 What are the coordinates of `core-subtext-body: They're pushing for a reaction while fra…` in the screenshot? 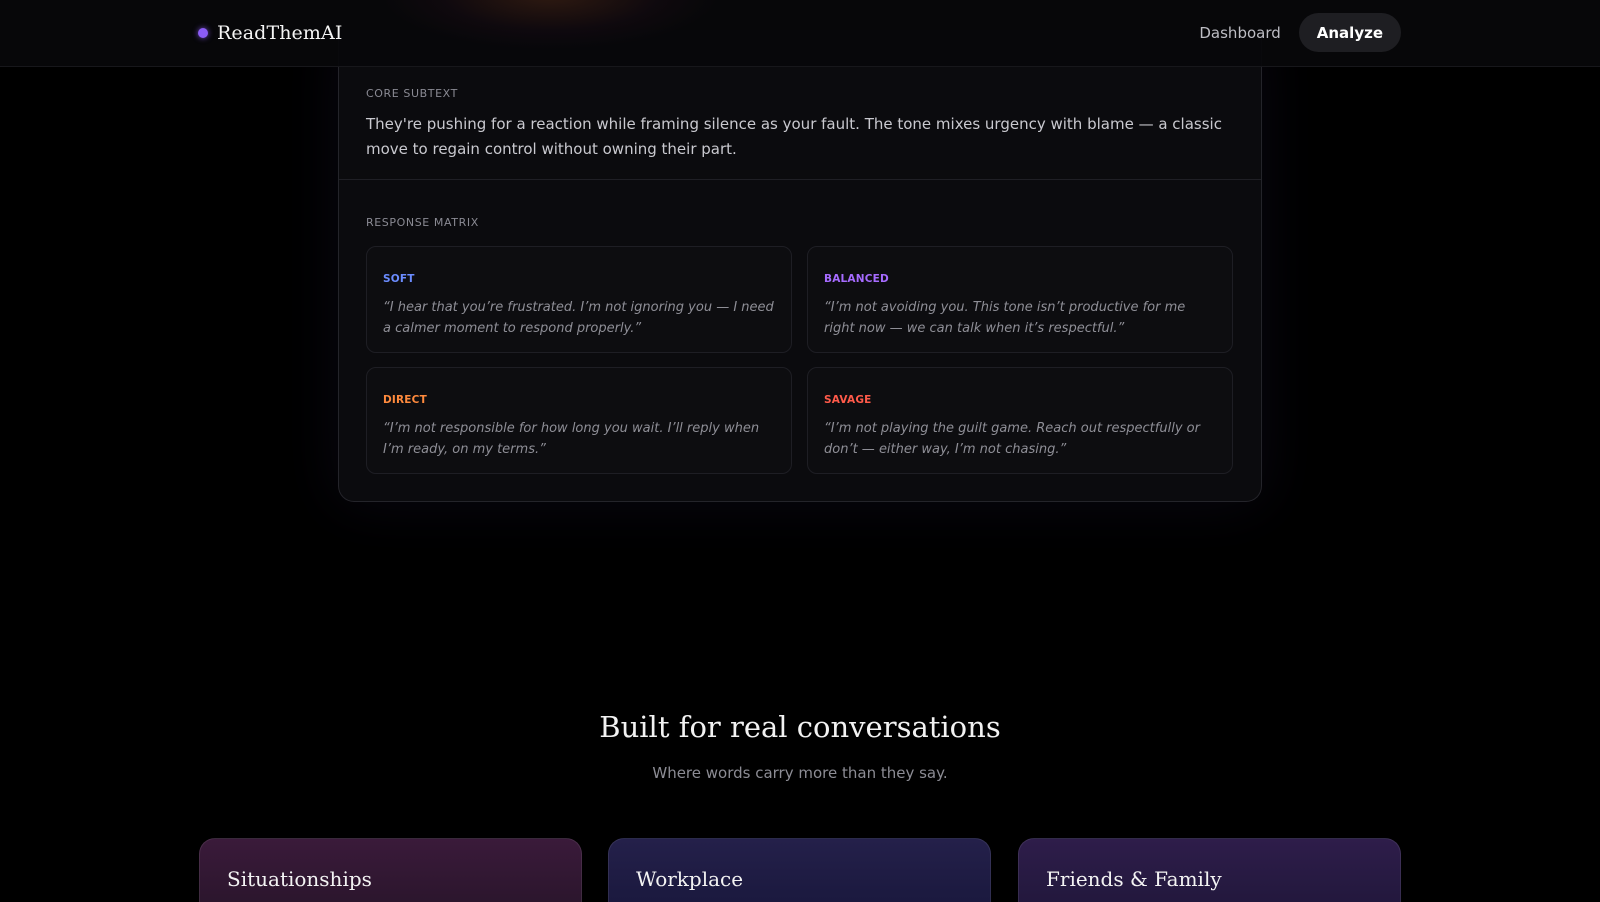 It's located at (794, 136).